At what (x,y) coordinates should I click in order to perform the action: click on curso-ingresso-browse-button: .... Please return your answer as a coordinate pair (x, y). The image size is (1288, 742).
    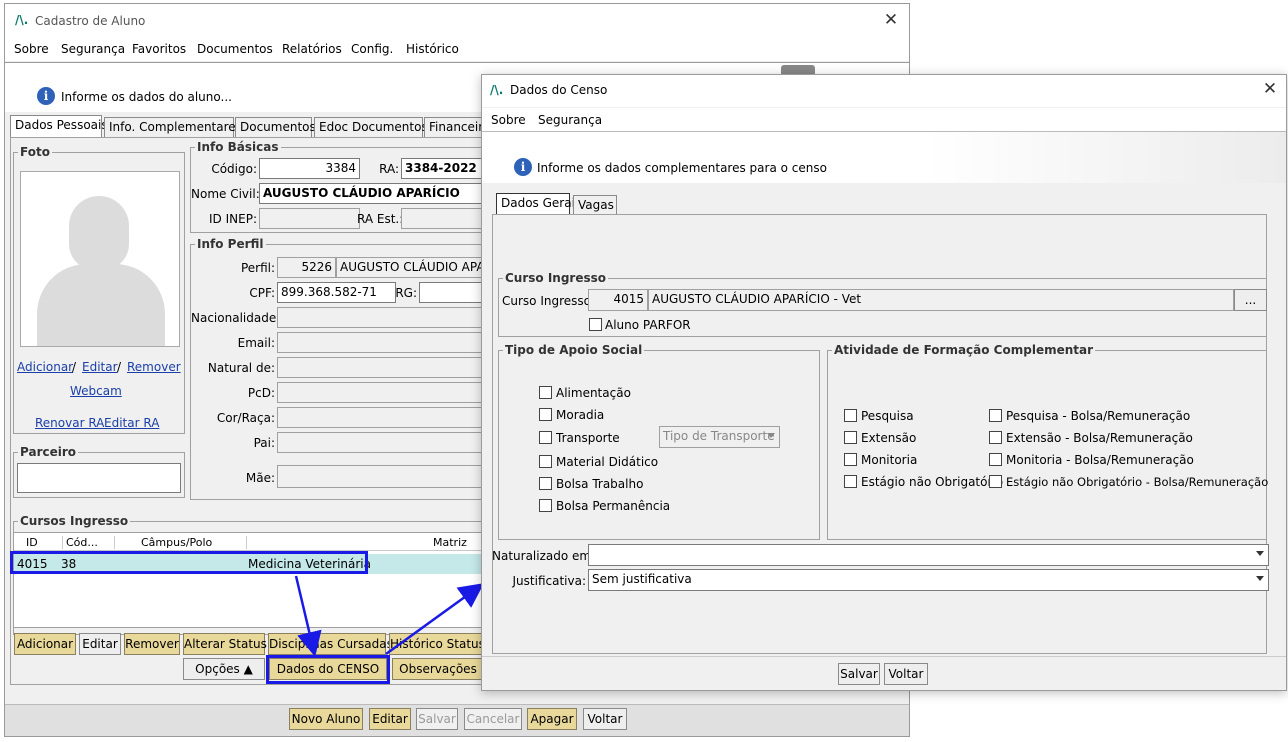
    Looking at the image, I should click on (1250, 300).